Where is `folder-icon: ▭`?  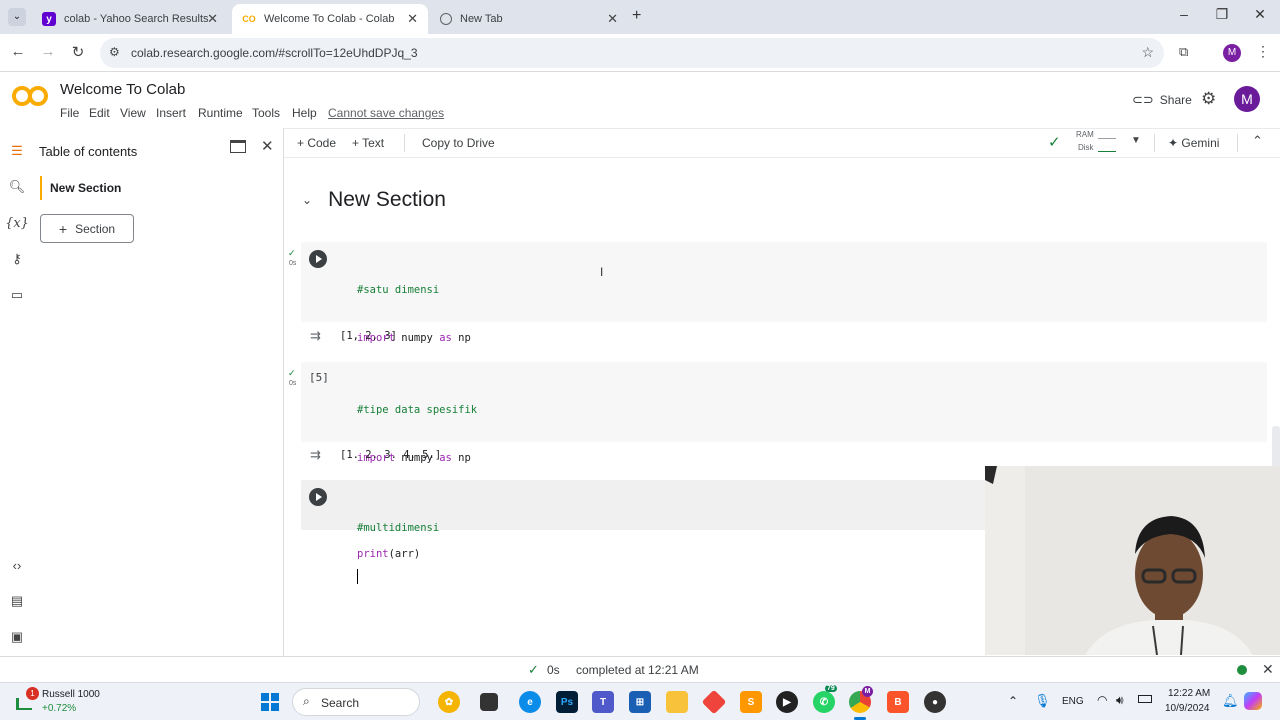 folder-icon: ▭ is located at coordinates (17, 295).